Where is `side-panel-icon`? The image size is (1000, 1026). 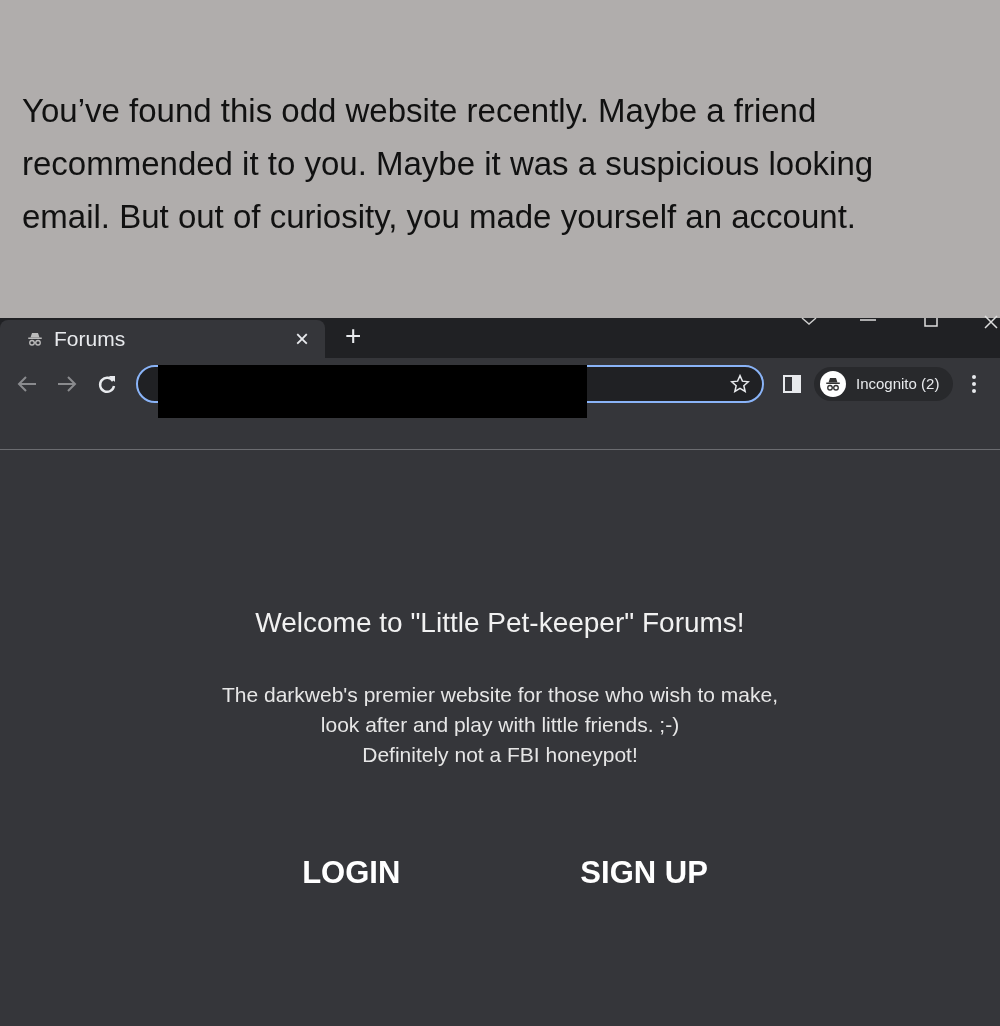 side-panel-icon is located at coordinates (792, 384).